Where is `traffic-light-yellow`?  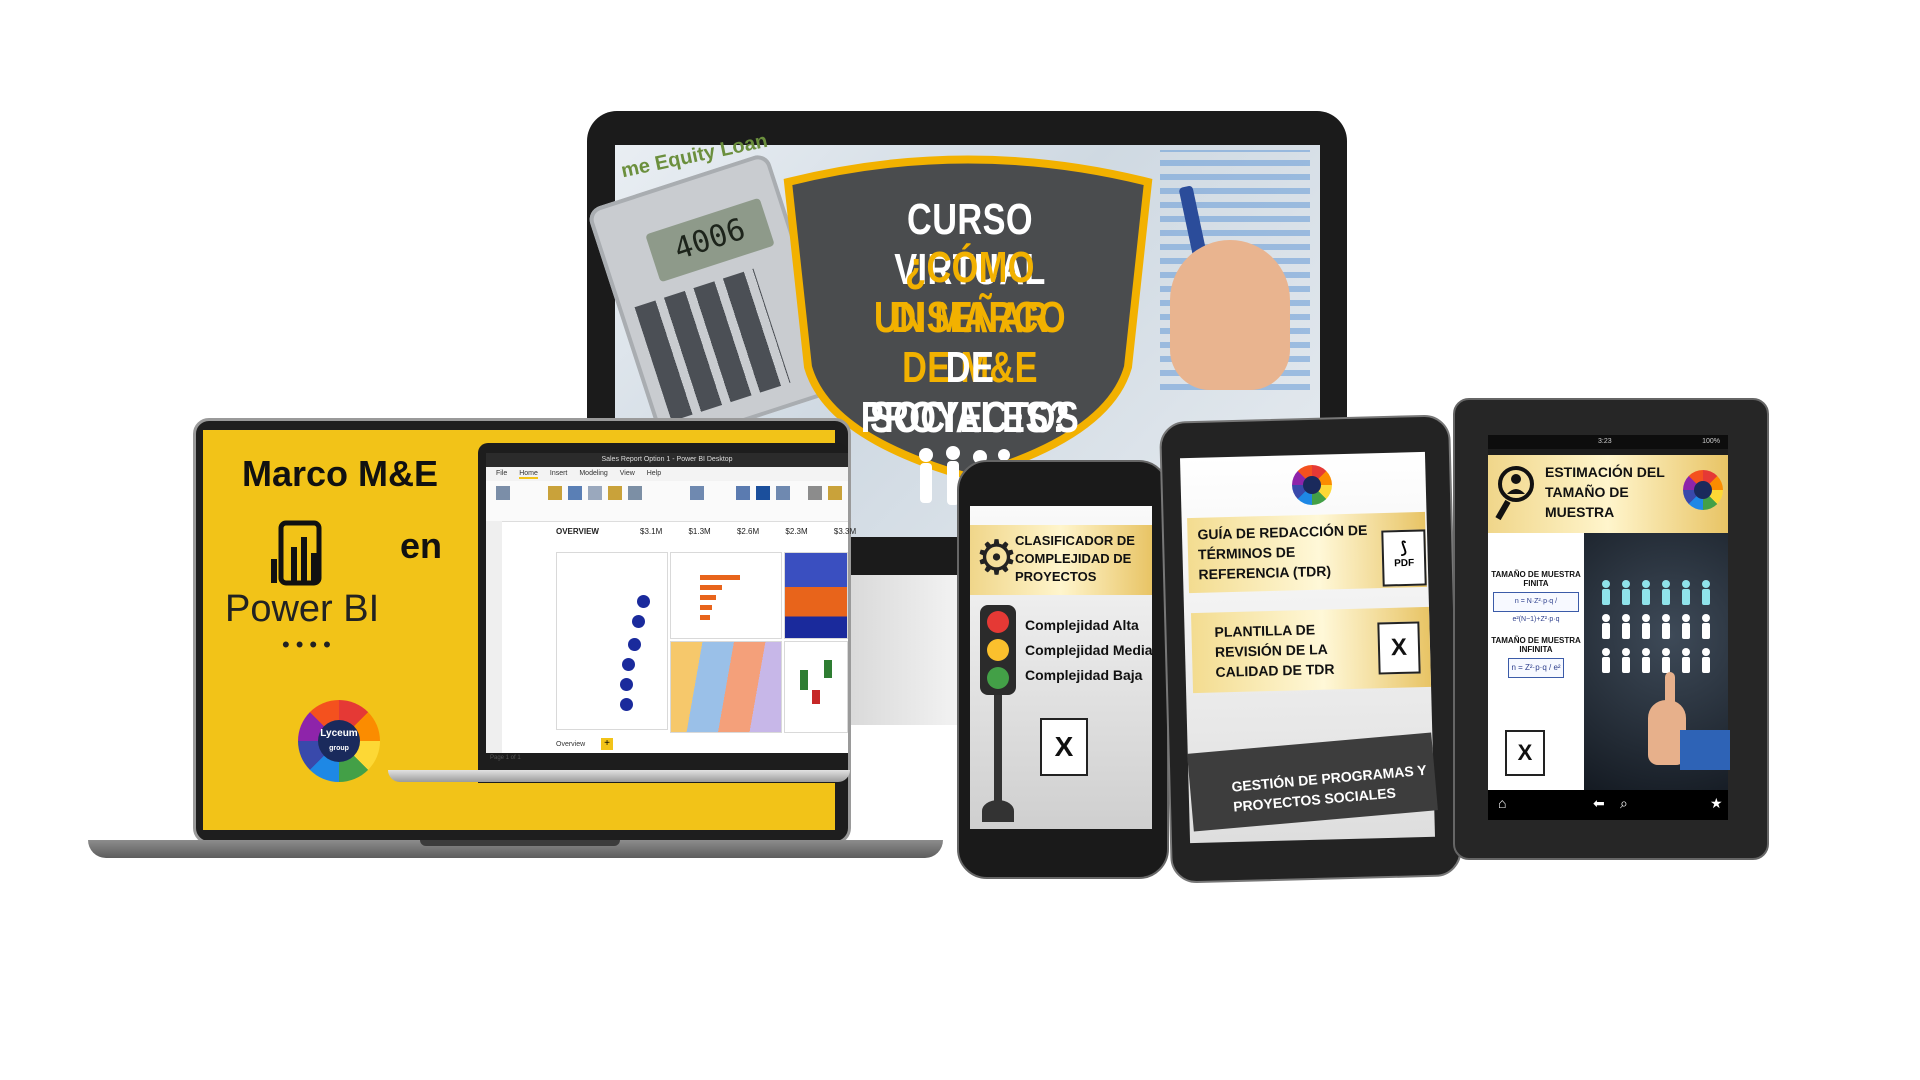 traffic-light-yellow is located at coordinates (998, 650).